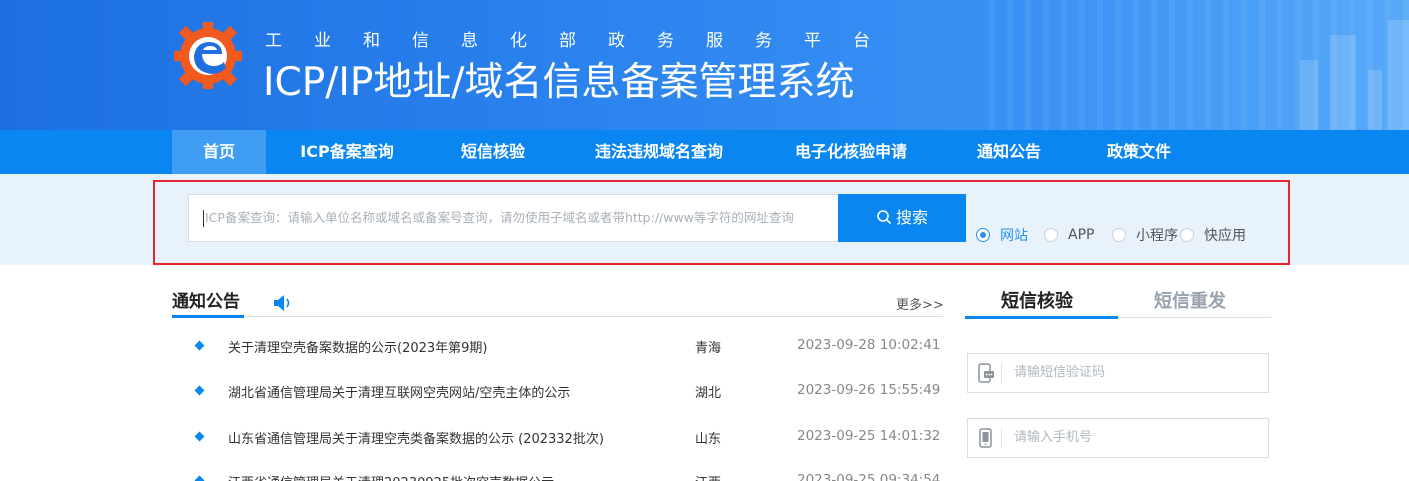 The height and width of the screenshot is (481, 1409). Describe the element at coordinates (493, 152) in the screenshot. I see `nav-item-sms-verify: 短信核验` at that location.